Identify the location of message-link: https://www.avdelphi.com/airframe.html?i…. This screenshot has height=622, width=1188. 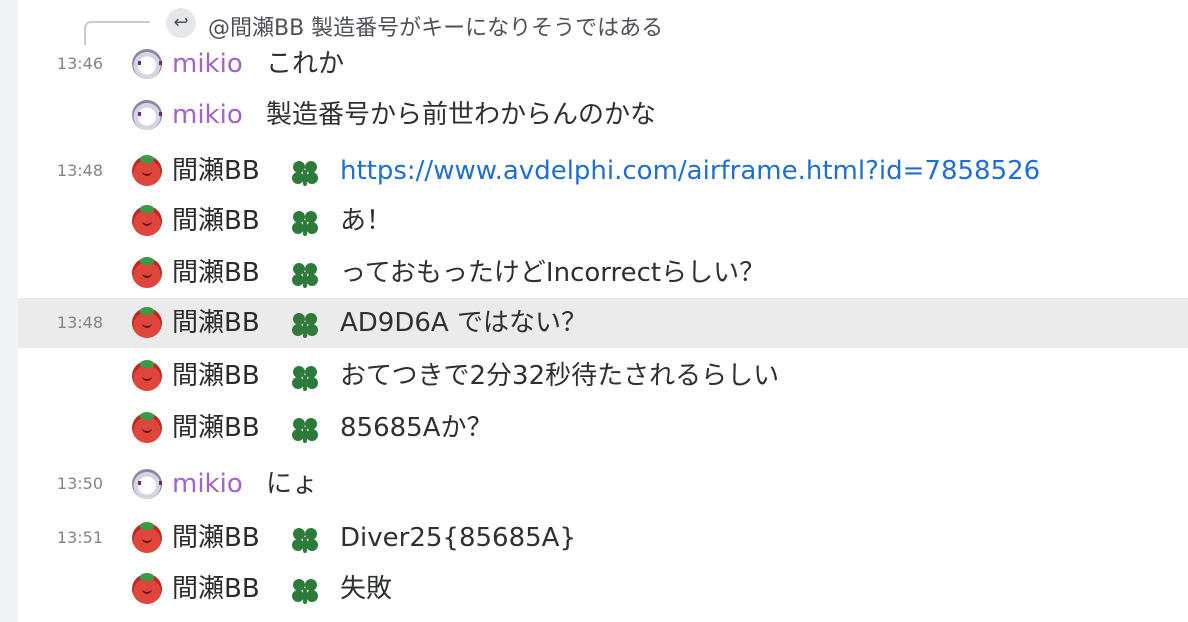
(690, 171).